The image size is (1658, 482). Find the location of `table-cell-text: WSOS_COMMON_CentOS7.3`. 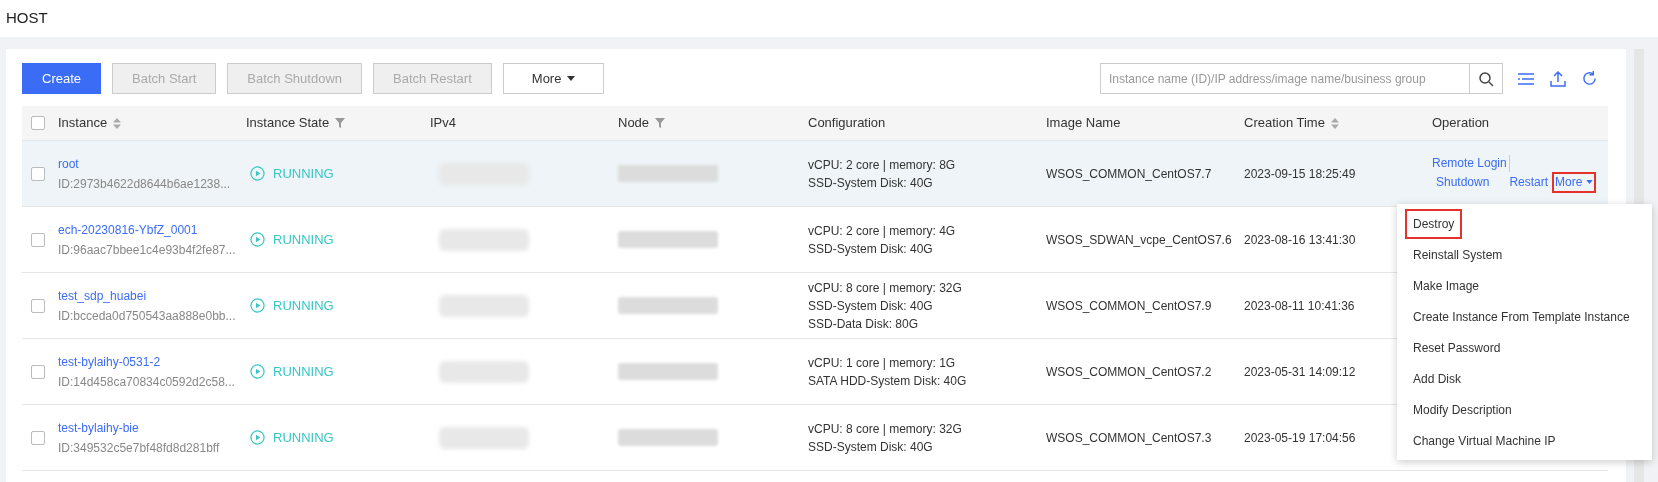

table-cell-text: WSOS_COMMON_CentOS7.3 is located at coordinates (1129, 438).